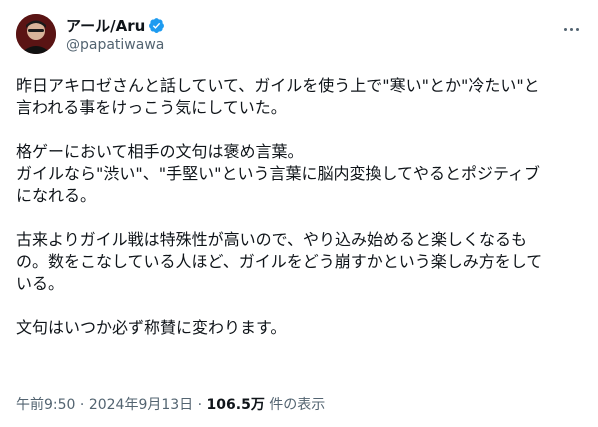  What do you see at coordinates (279, 261) in the screenshot?
I see `text-line: の。数をこなしている人ほど、ガイルをどう崩すかという楽しみ方をして` at bounding box center [279, 261].